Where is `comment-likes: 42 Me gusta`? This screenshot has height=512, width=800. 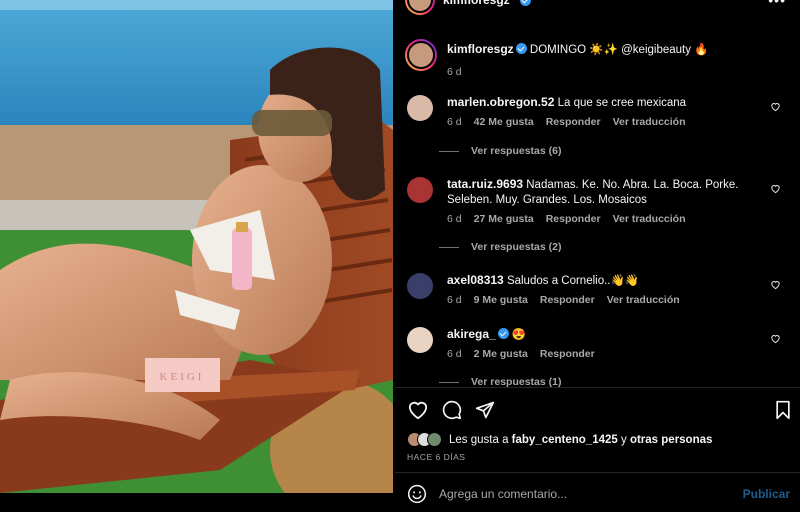
comment-likes: 42 Me gusta is located at coordinates (504, 122).